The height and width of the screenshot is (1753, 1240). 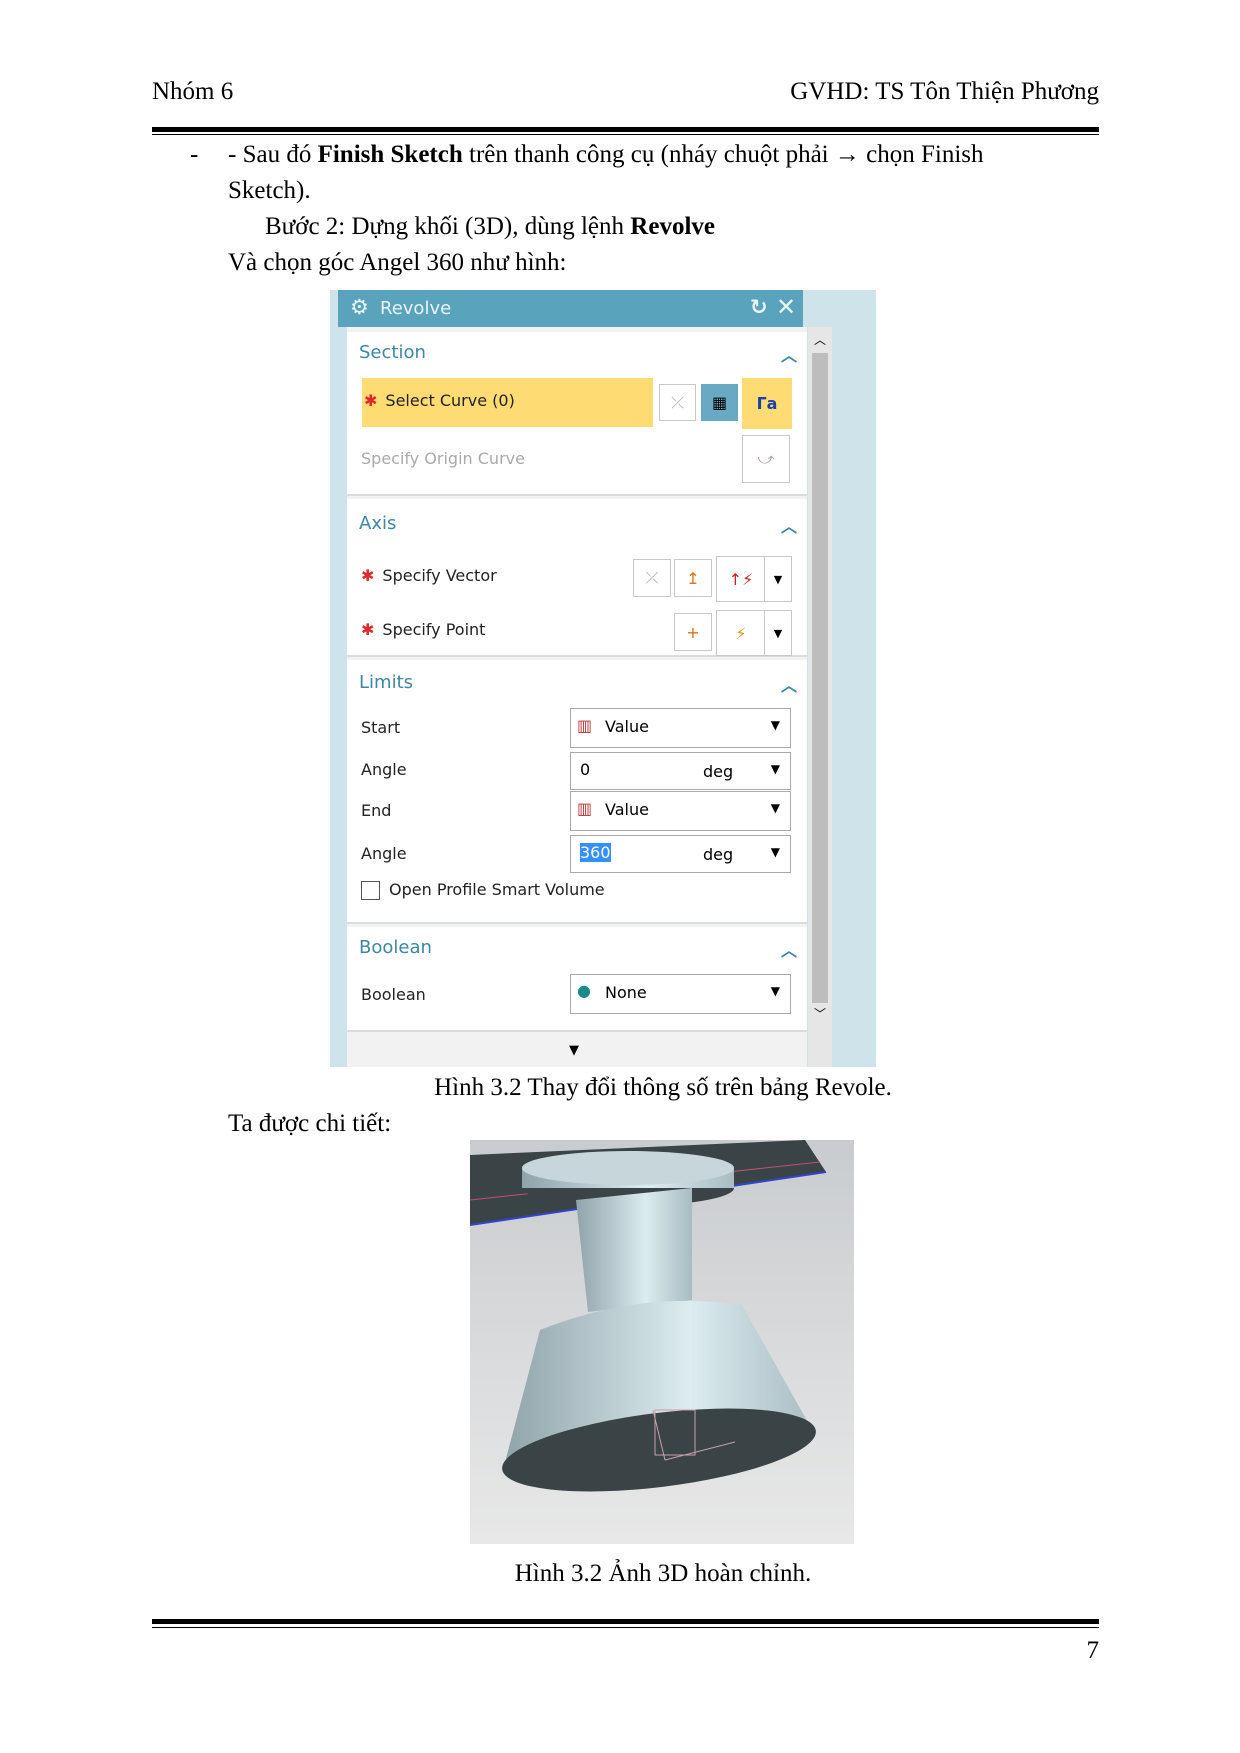 I want to click on end-select: ▥ Value ▼, so click(x=680, y=811).